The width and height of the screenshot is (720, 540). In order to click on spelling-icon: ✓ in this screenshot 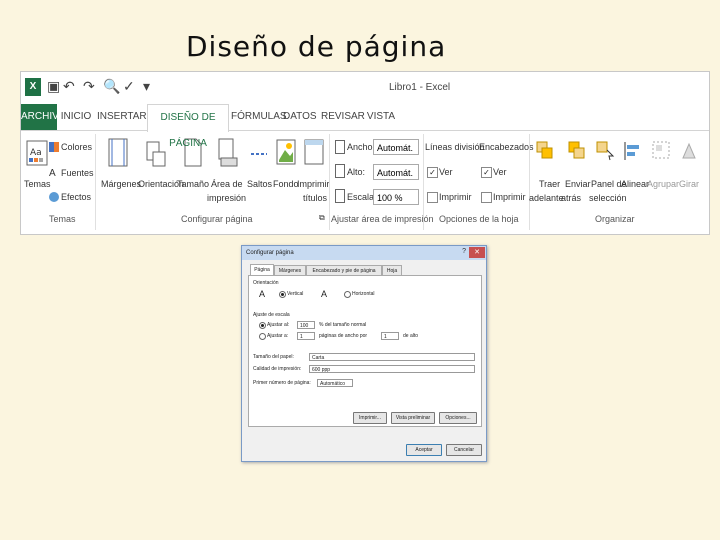, I will do `click(129, 86)`.